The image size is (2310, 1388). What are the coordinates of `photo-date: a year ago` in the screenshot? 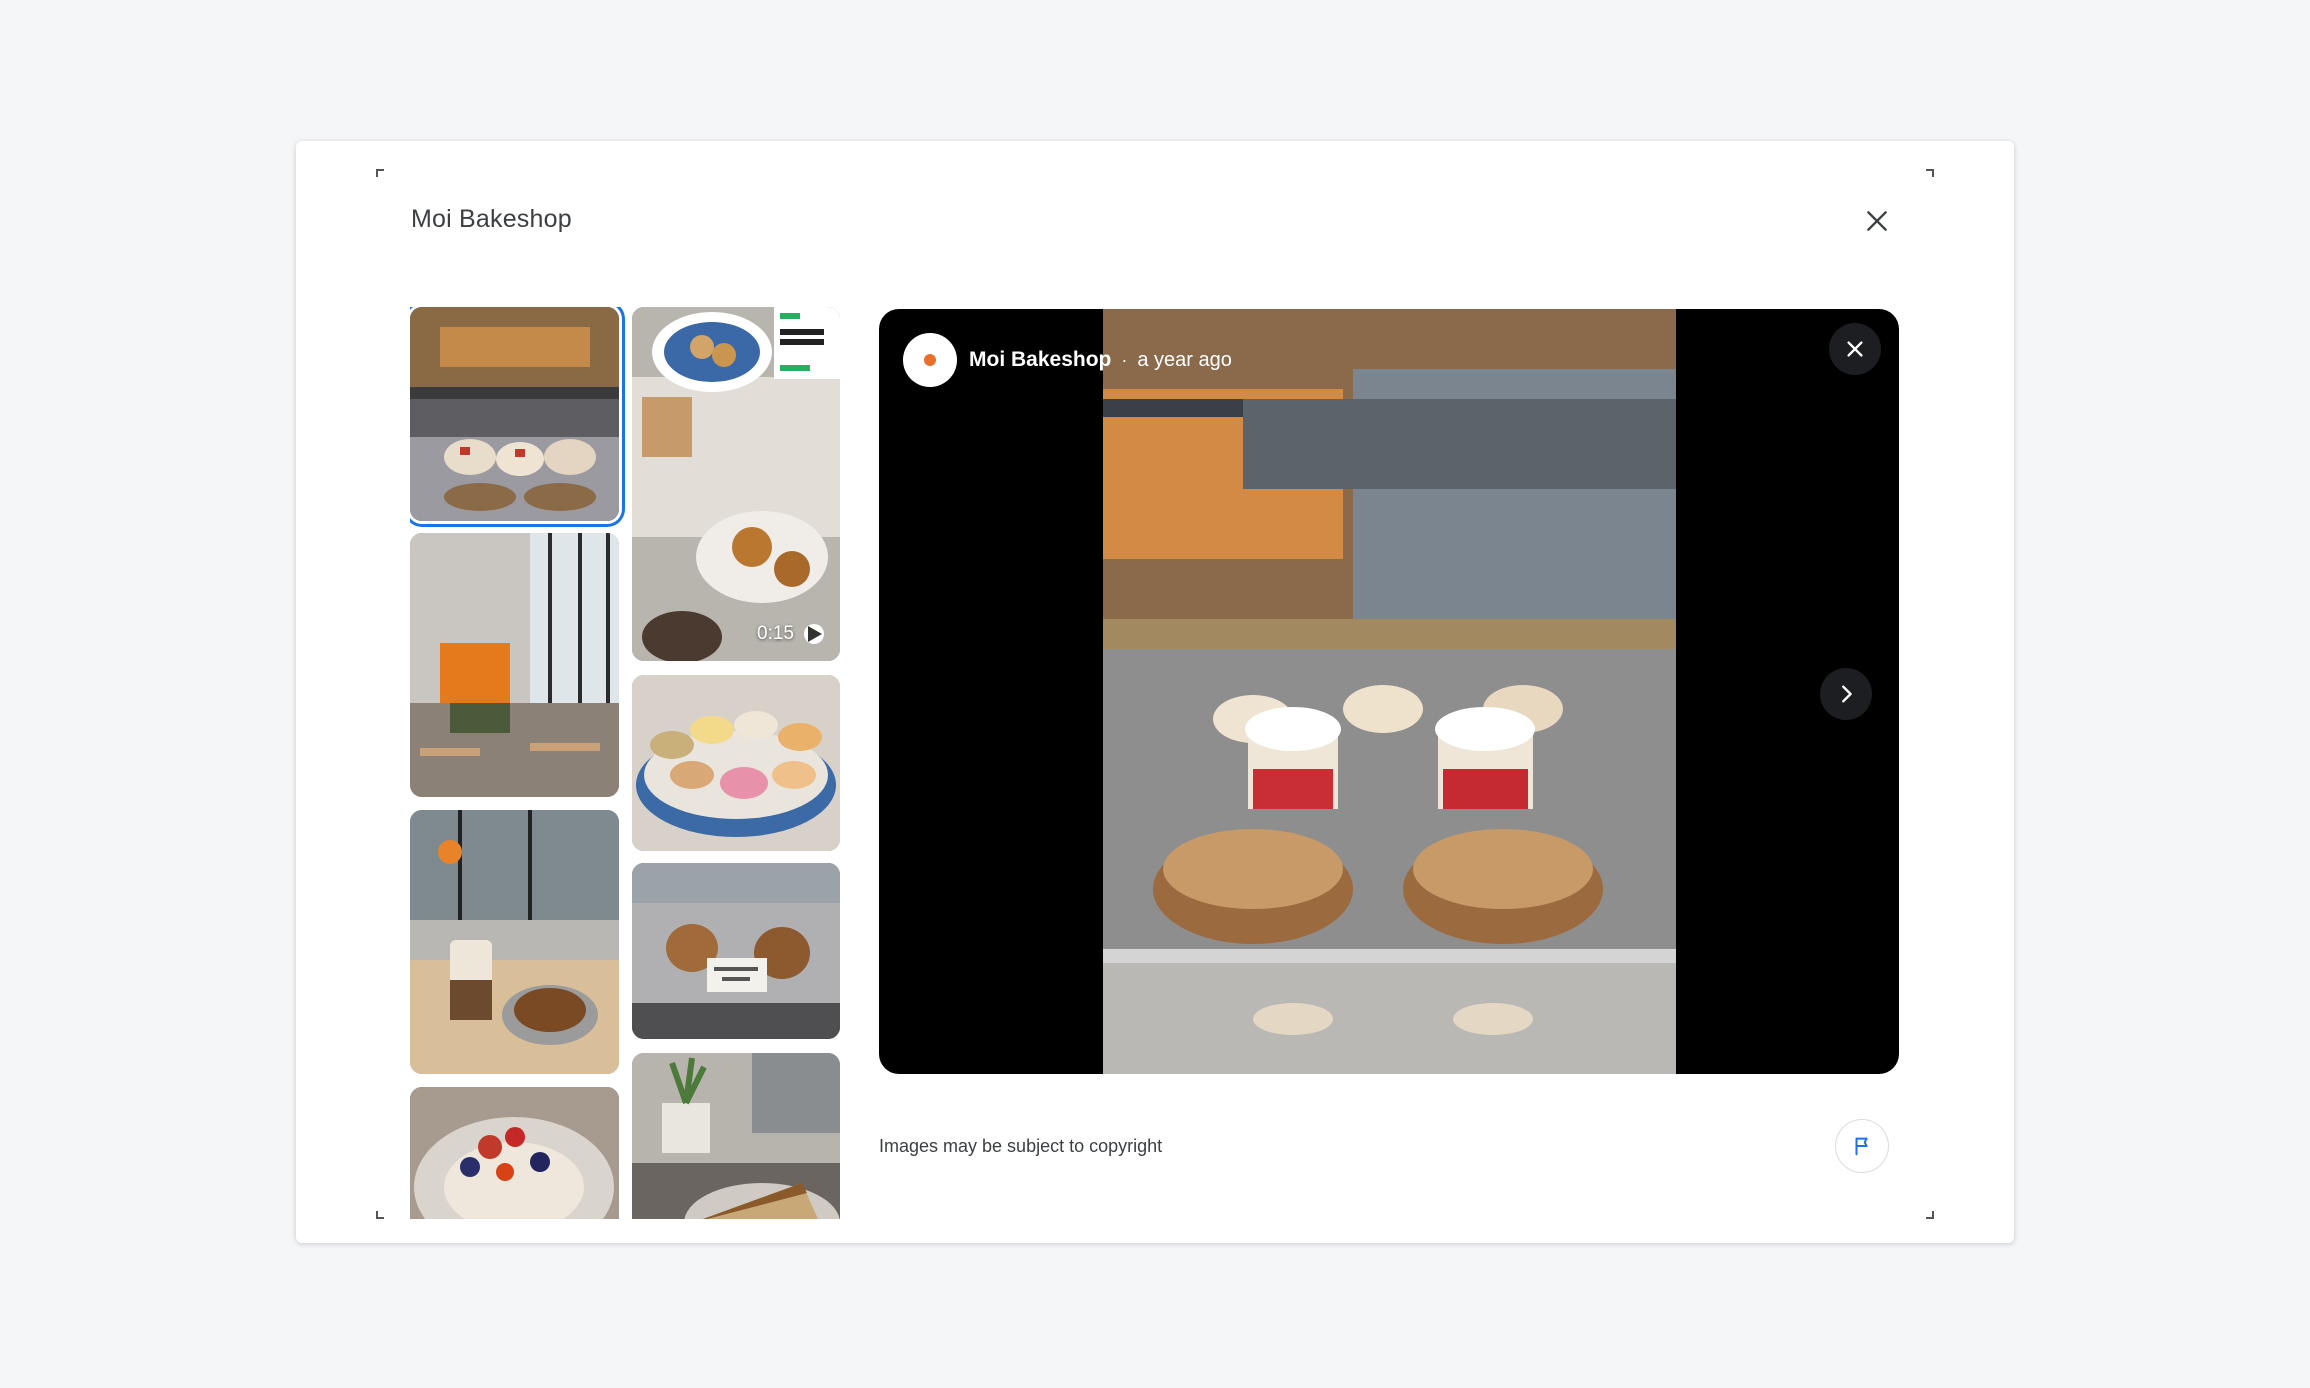 It's located at (1184, 359).